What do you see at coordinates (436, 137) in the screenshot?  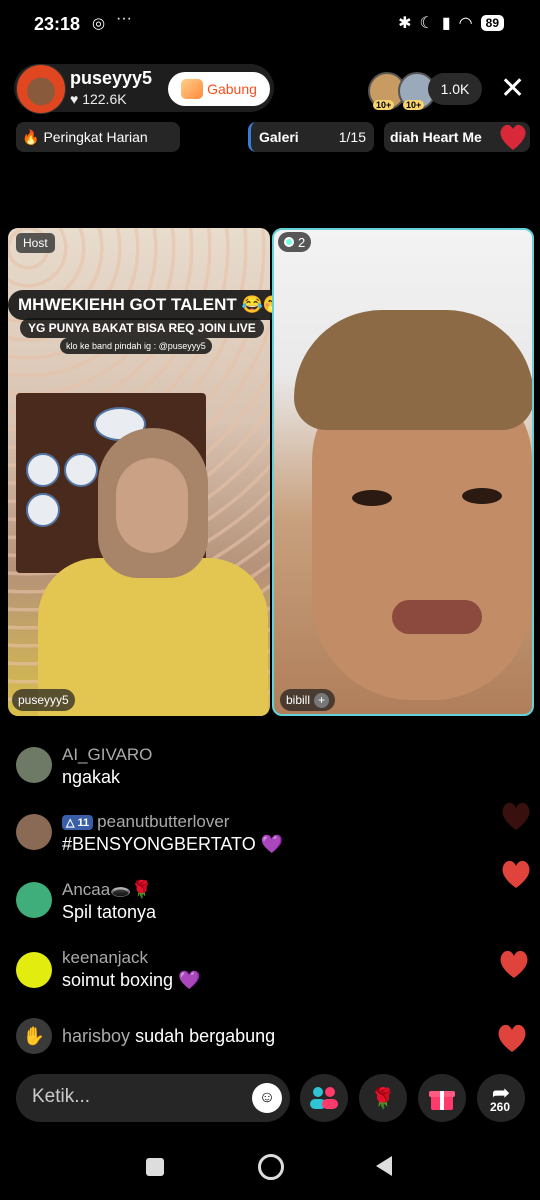 I see `heart-me-label: diah Heart Me` at bounding box center [436, 137].